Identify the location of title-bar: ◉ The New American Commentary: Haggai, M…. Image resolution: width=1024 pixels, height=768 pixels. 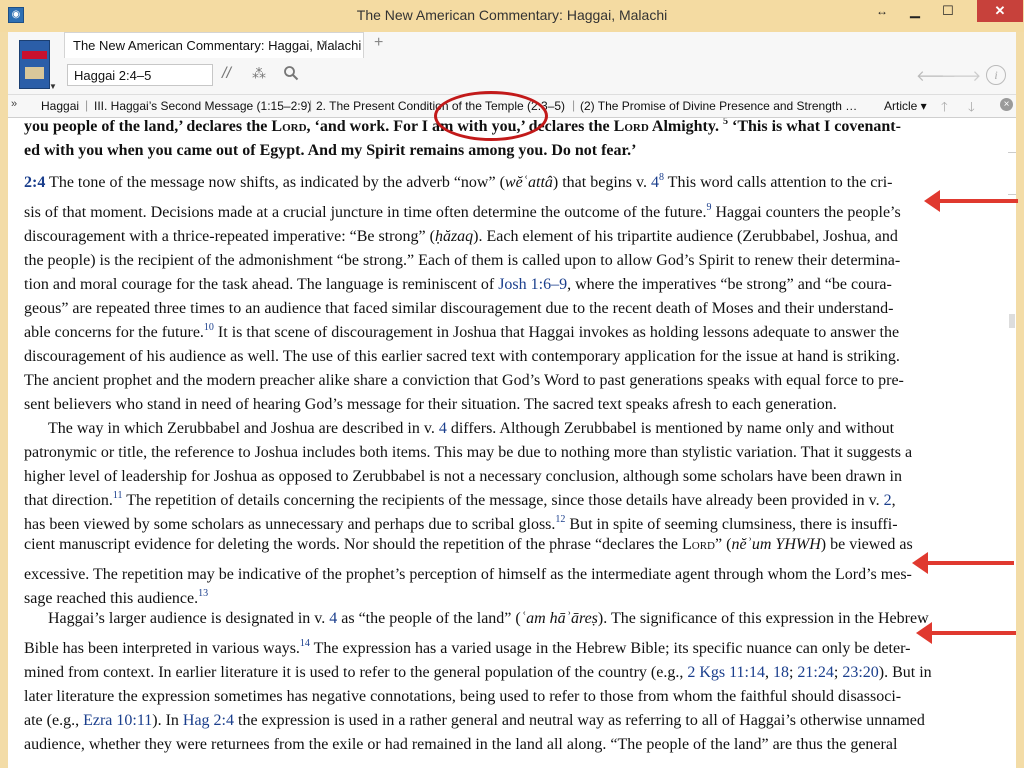
(512, 16).